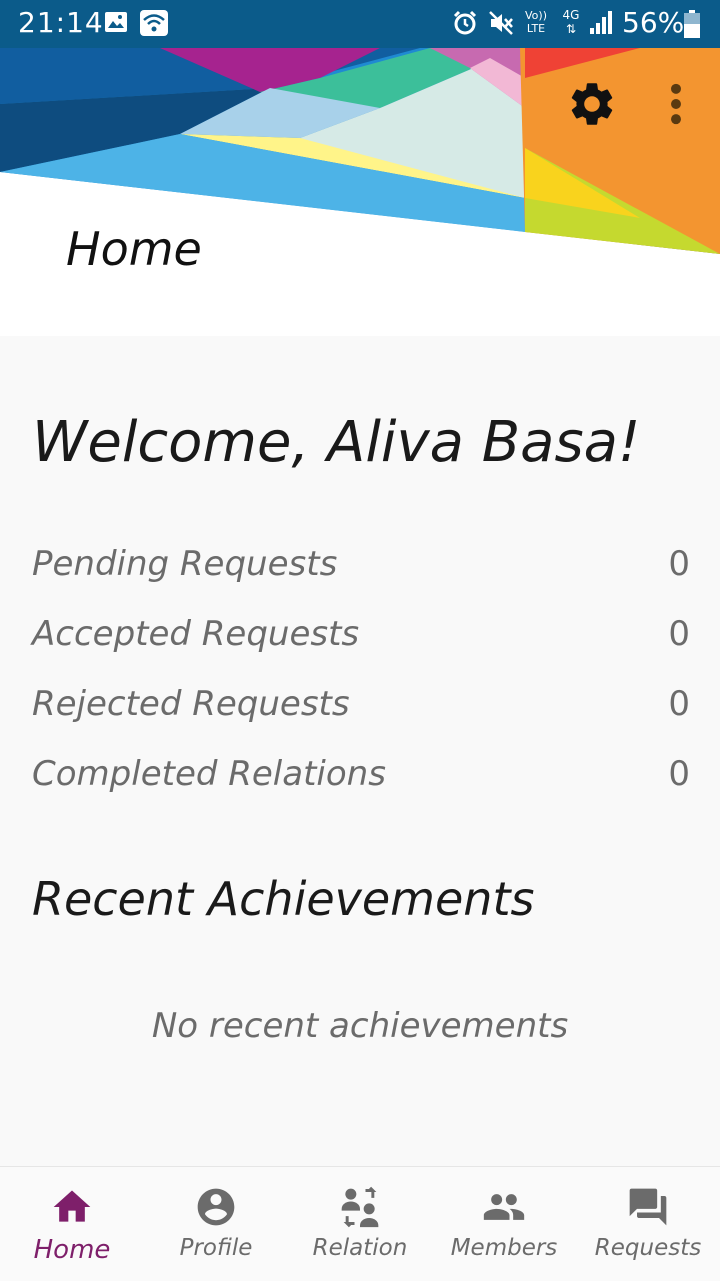 The height and width of the screenshot is (1281, 720). Describe the element at coordinates (61, 22) in the screenshot. I see `status-time: 21:14` at that location.